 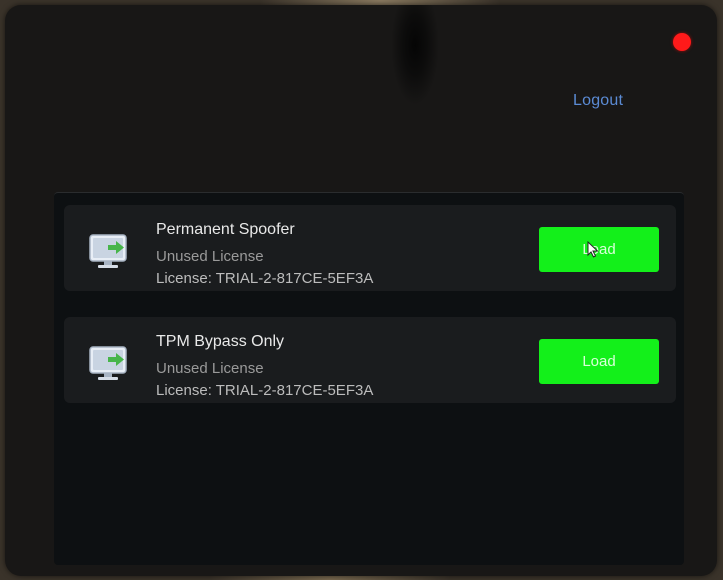 I want to click on load-button-permanent-spoofer: Load, so click(x=599, y=249).